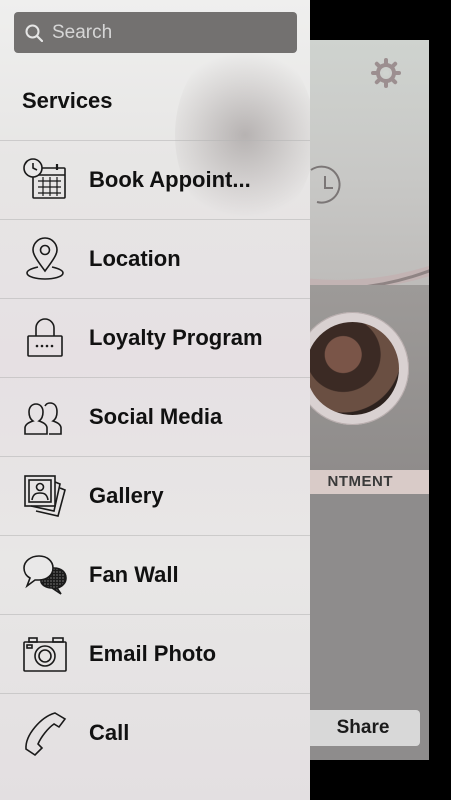  I want to click on menu-item-fan-wall: Fan Wall, so click(155, 574).